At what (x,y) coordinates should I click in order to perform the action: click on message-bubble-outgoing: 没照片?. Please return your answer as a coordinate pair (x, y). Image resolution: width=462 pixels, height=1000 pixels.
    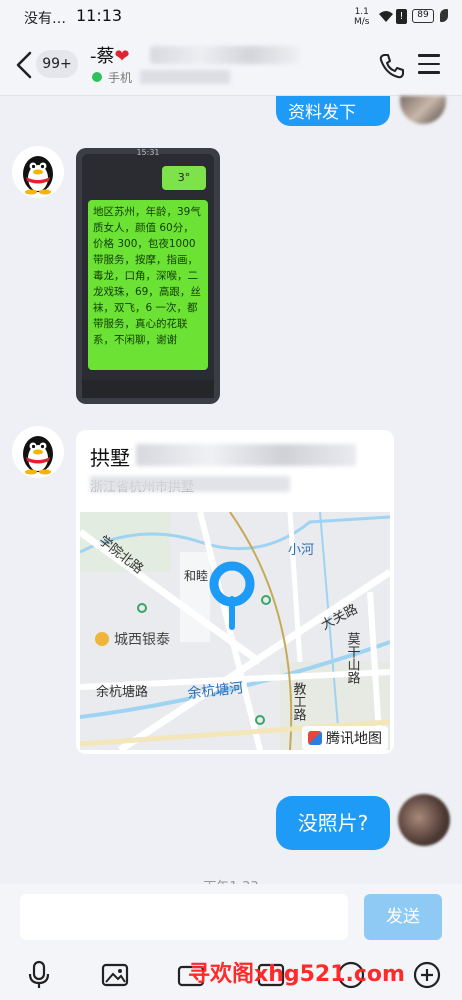
    Looking at the image, I should click on (333, 823).